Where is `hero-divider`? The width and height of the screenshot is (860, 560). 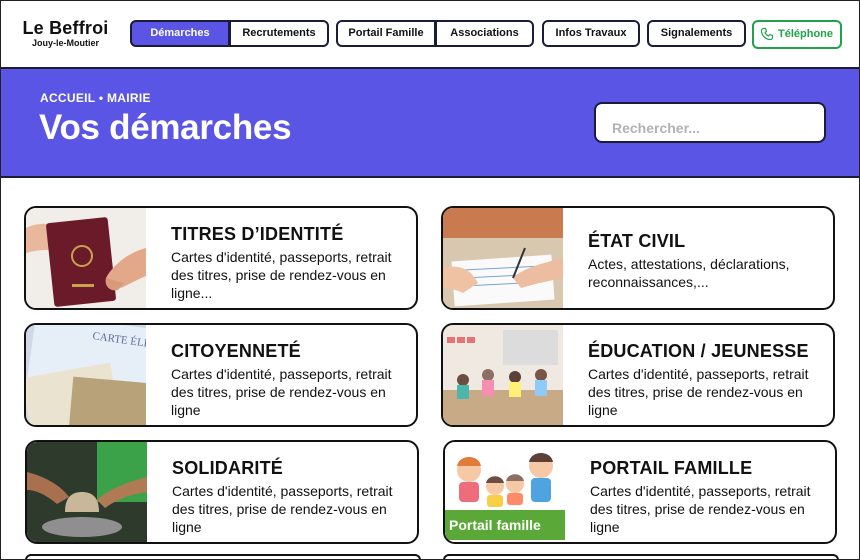 hero-divider is located at coordinates (430, 177).